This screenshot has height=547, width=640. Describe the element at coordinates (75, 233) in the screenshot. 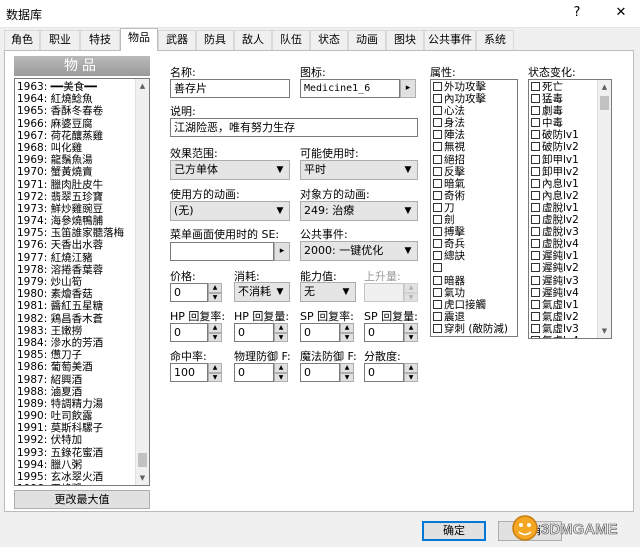

I see `list-item: 1975: 玉笛誰家聽落梅` at that location.